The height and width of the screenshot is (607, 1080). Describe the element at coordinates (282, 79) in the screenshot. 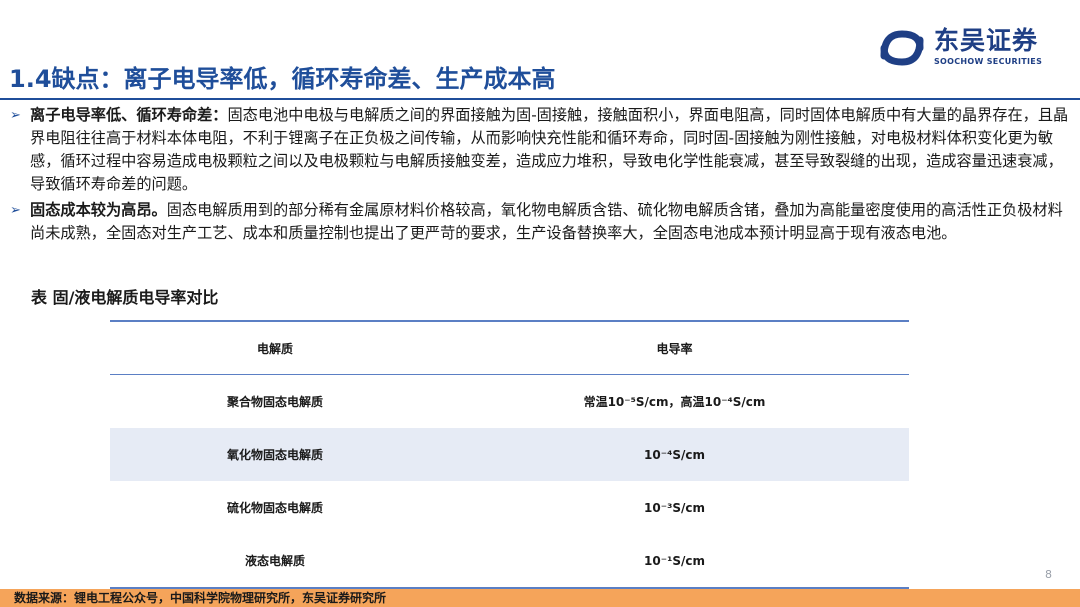

I see `page-title: 1.4缺点：离子电导率低，循环寿命差、生产成本高` at that location.